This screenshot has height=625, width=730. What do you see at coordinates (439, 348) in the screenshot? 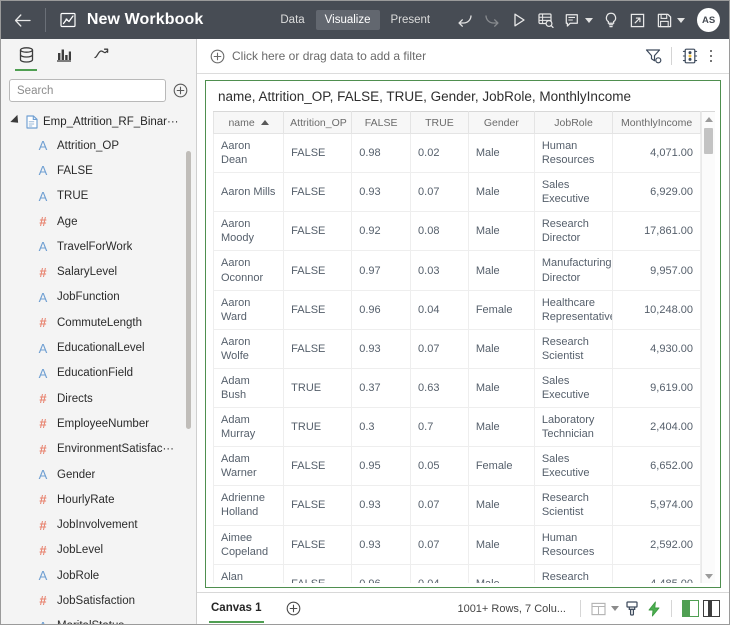
I see `table-cell: 0.07` at bounding box center [439, 348].